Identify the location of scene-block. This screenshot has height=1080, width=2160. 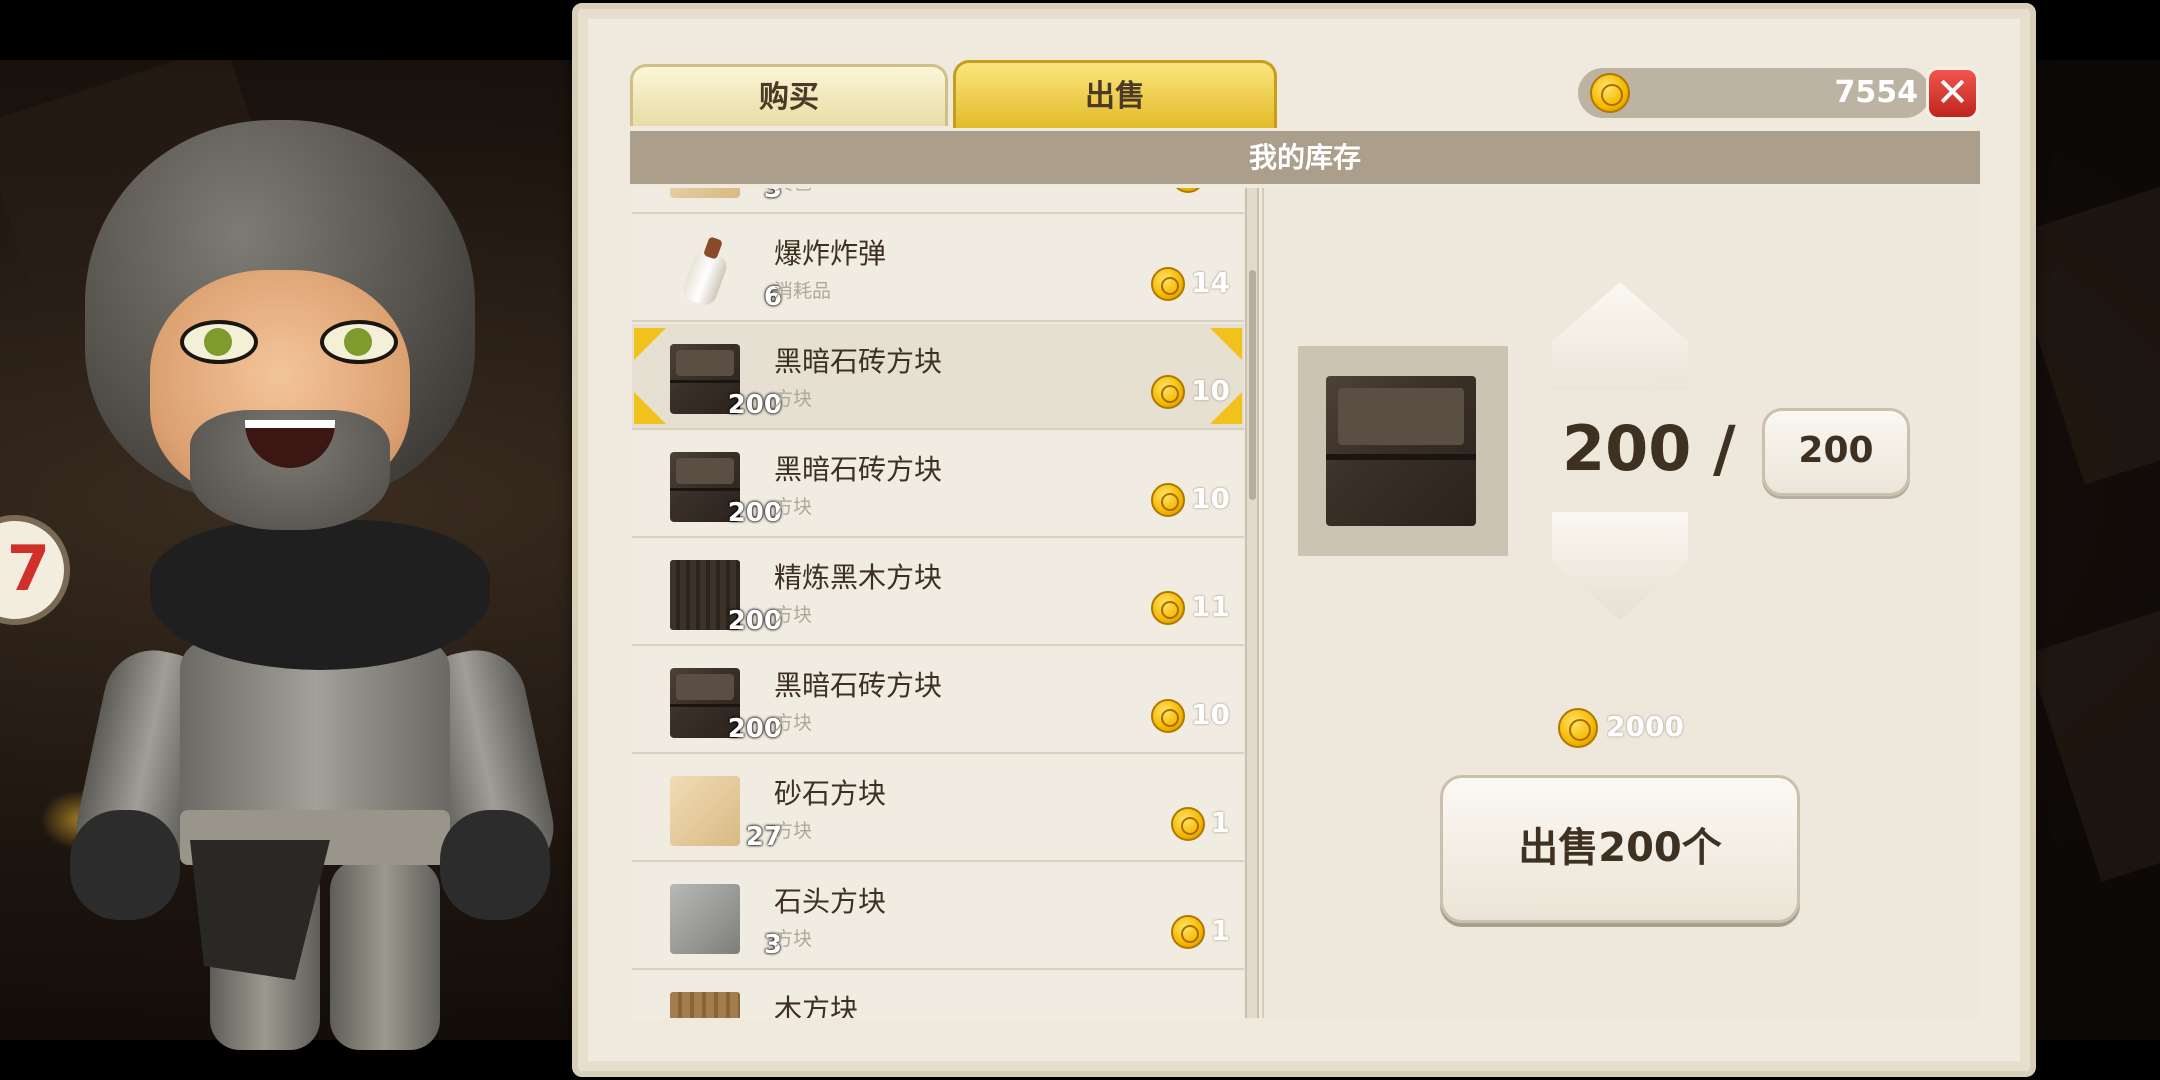
(2093, 740).